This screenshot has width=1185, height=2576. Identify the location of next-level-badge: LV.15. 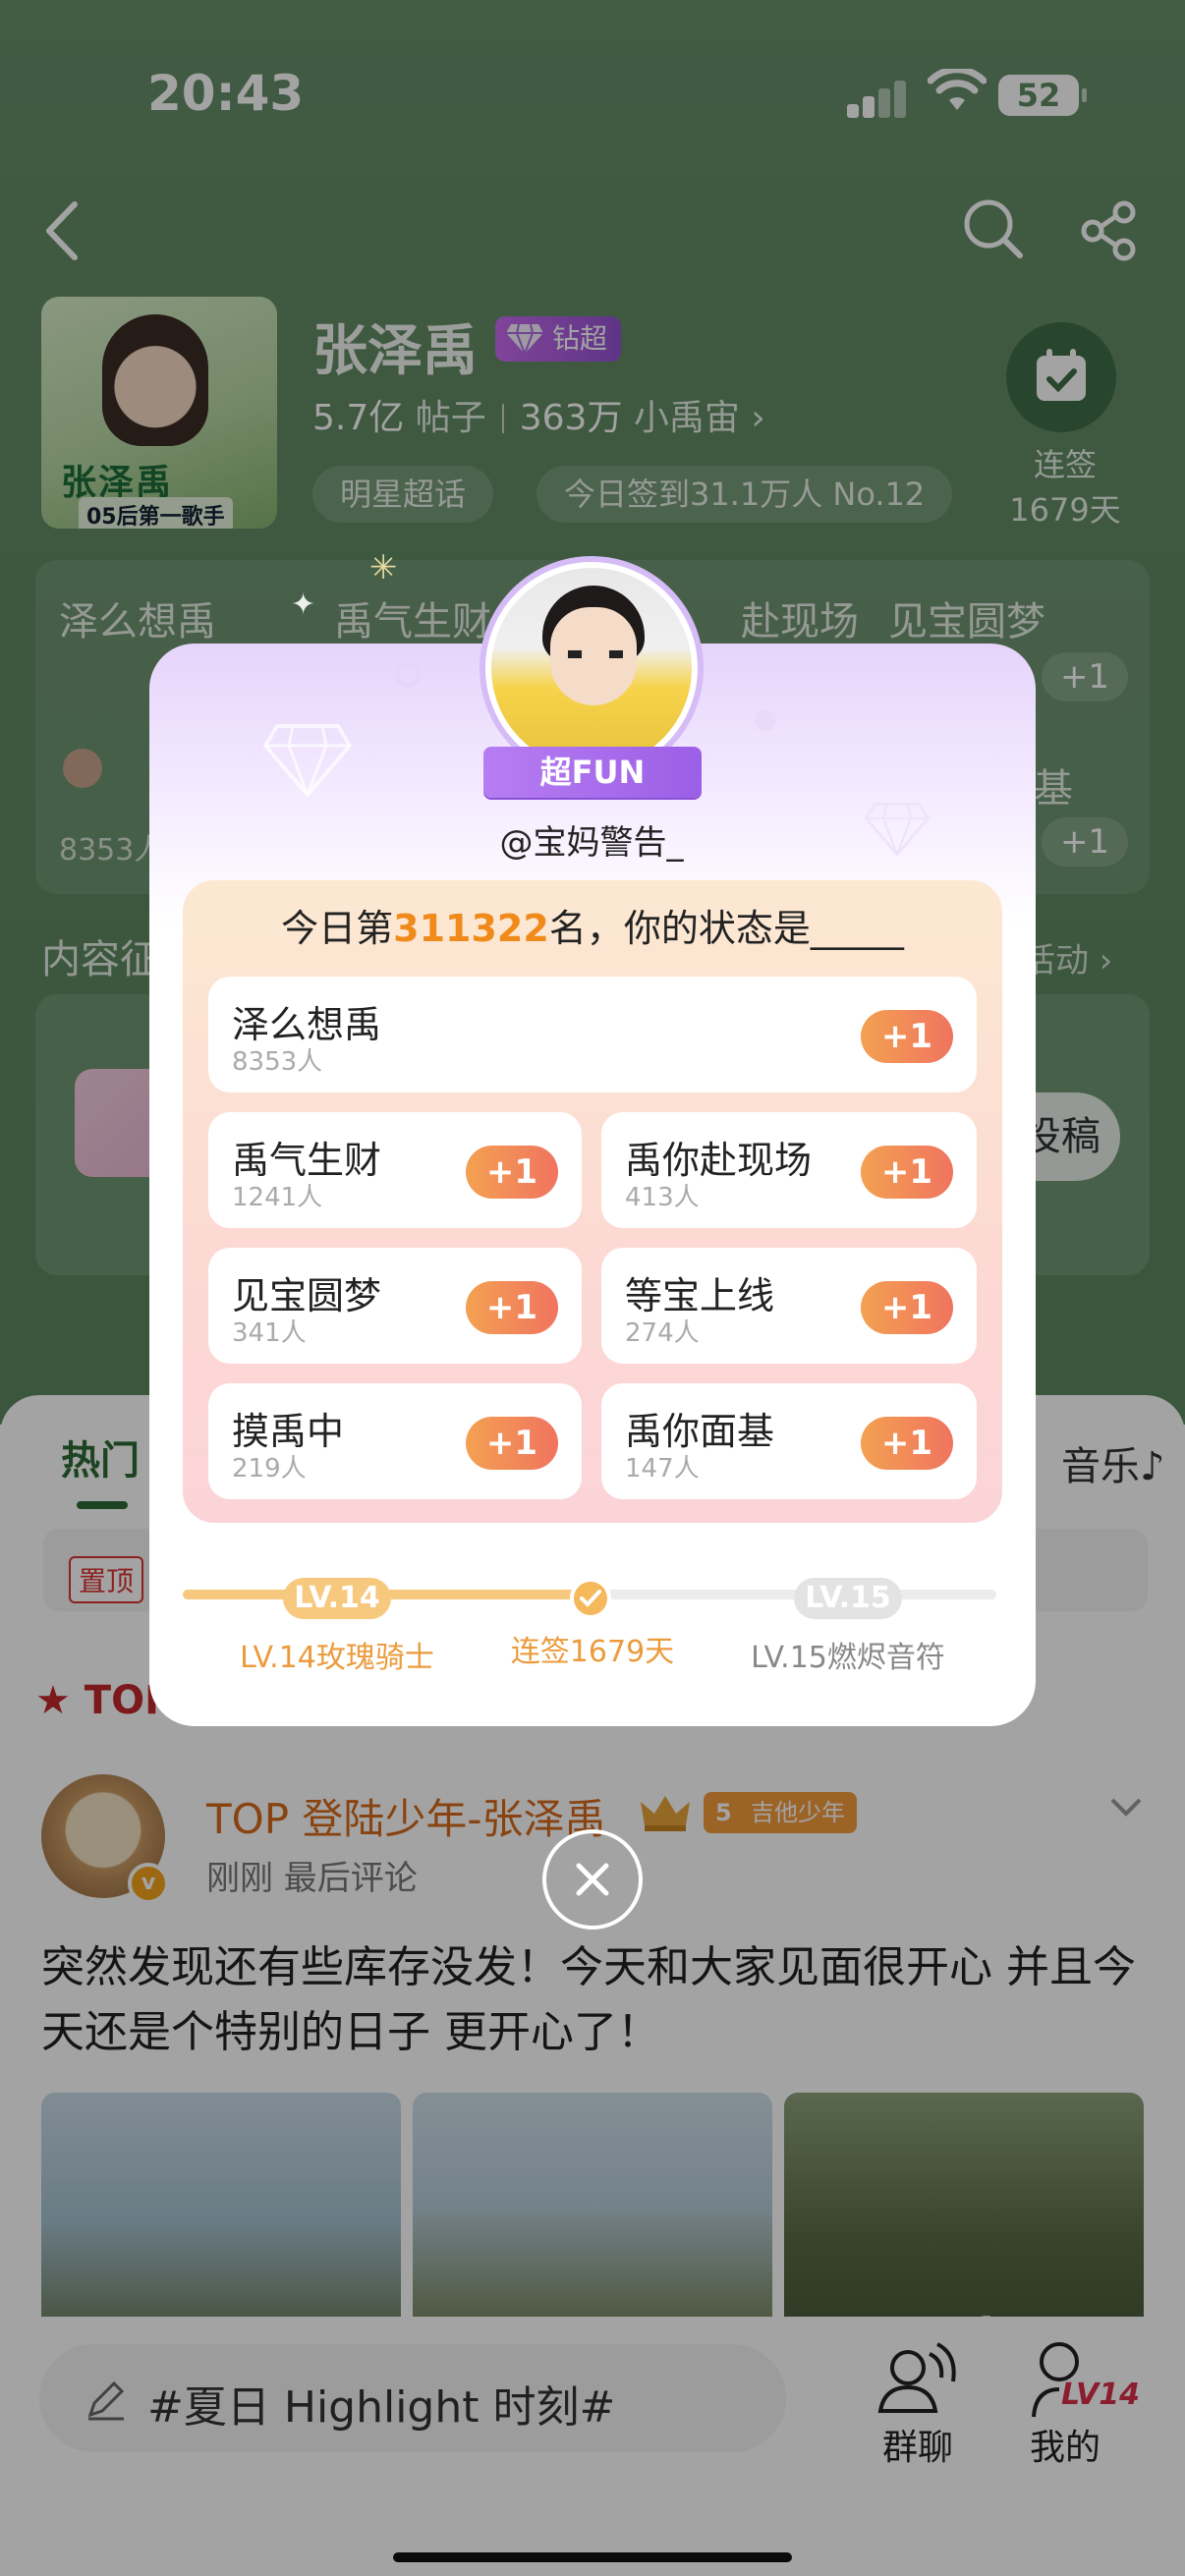
(848, 1598).